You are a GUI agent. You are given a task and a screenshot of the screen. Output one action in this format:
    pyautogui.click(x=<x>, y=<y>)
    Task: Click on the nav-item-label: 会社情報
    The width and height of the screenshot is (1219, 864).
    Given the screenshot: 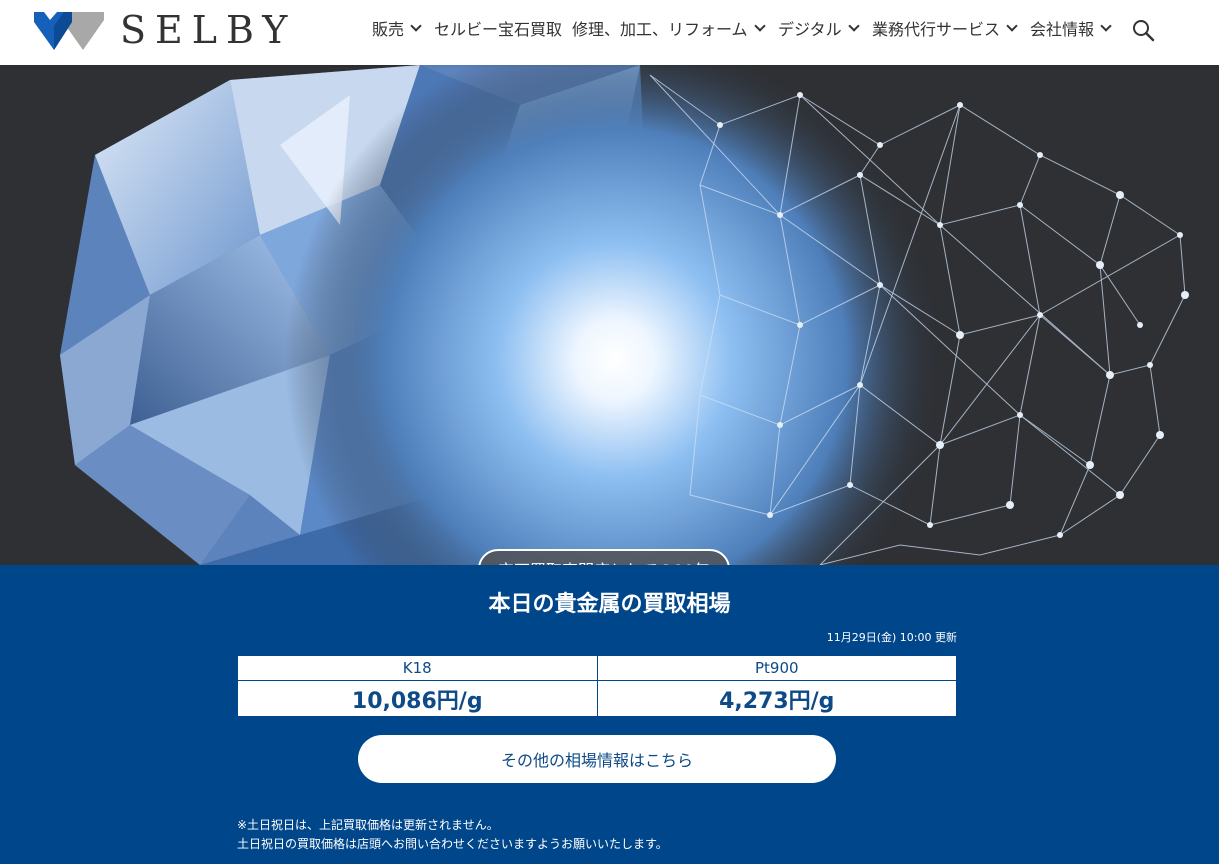 What is the action you would take?
    pyautogui.click(x=1062, y=29)
    